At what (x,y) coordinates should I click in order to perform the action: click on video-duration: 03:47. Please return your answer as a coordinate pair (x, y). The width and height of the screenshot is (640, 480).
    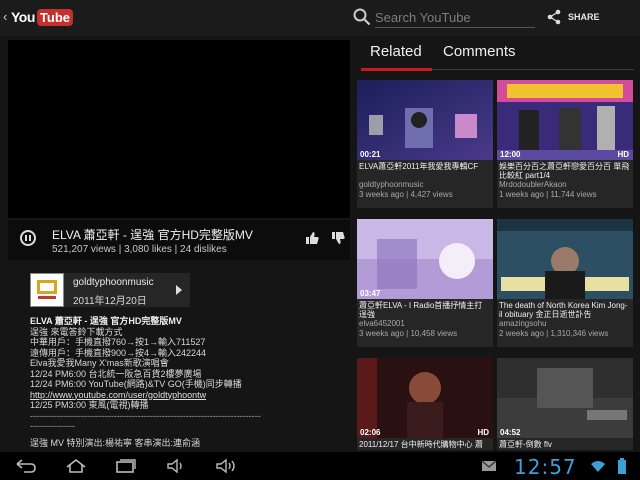
    Looking at the image, I should click on (370, 293).